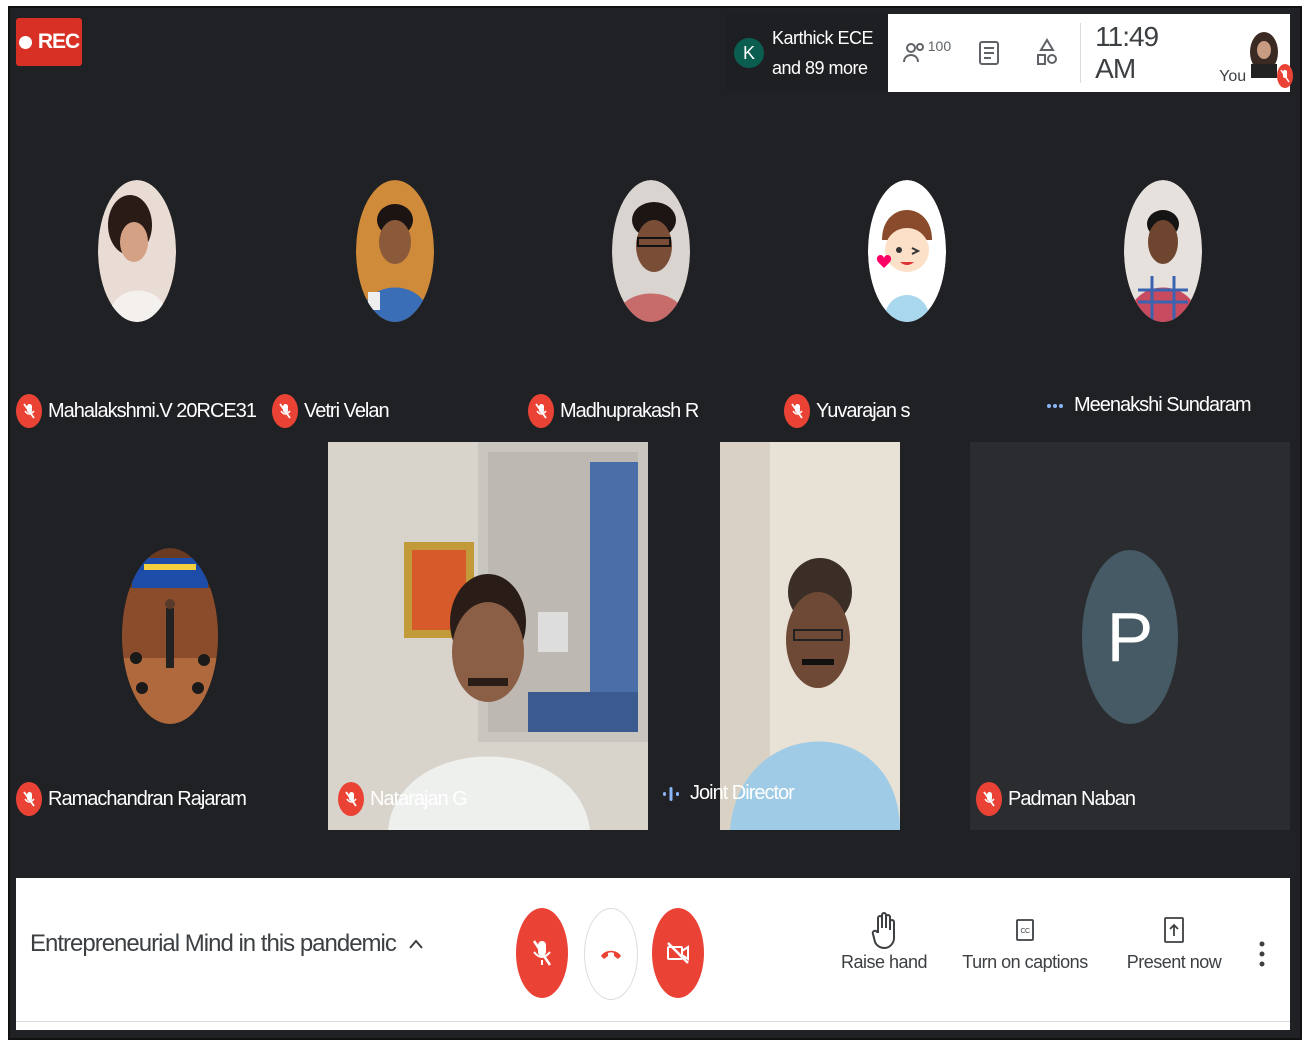  Describe the element at coordinates (820, 68) in the screenshot. I see `presenter-more: and 89 more` at that location.